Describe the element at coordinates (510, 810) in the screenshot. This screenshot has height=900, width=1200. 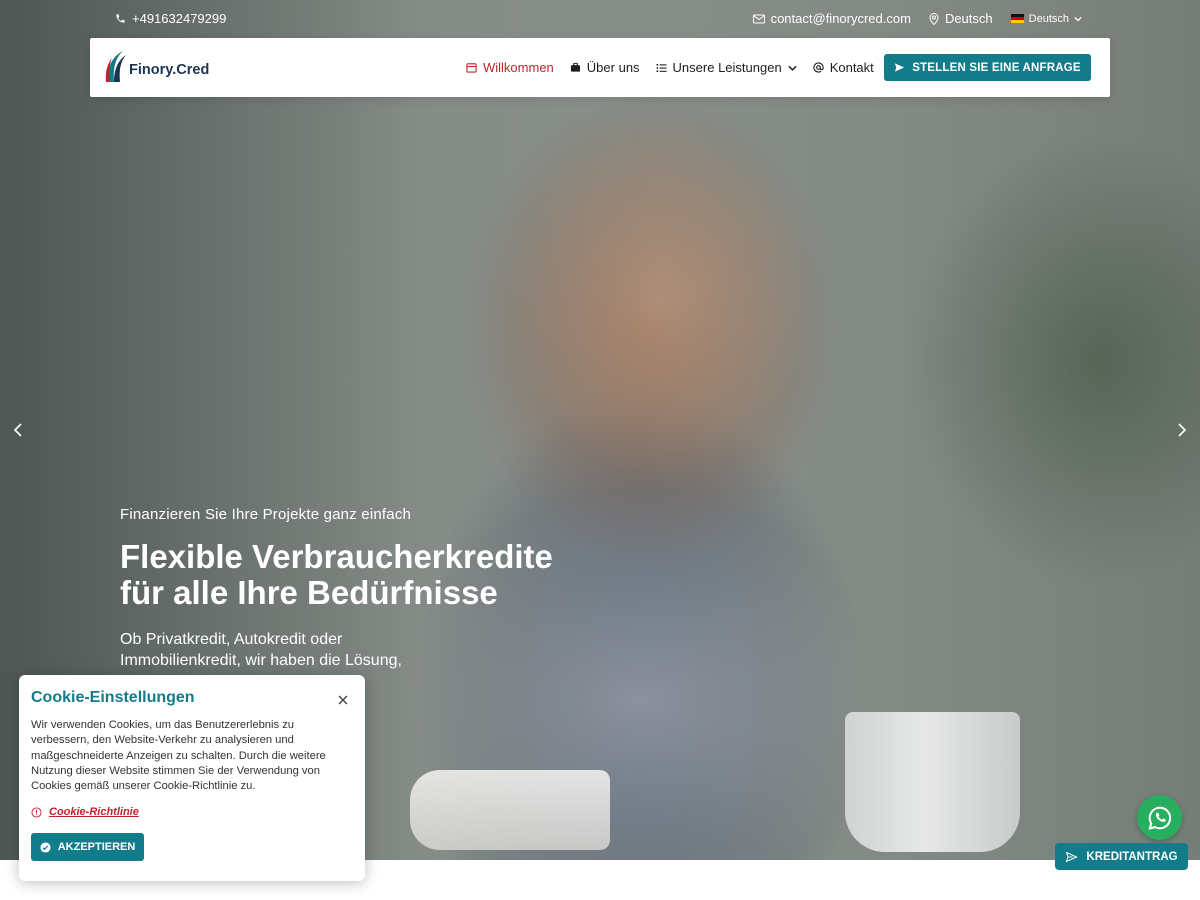
I see `hero-paper-decoration` at that location.